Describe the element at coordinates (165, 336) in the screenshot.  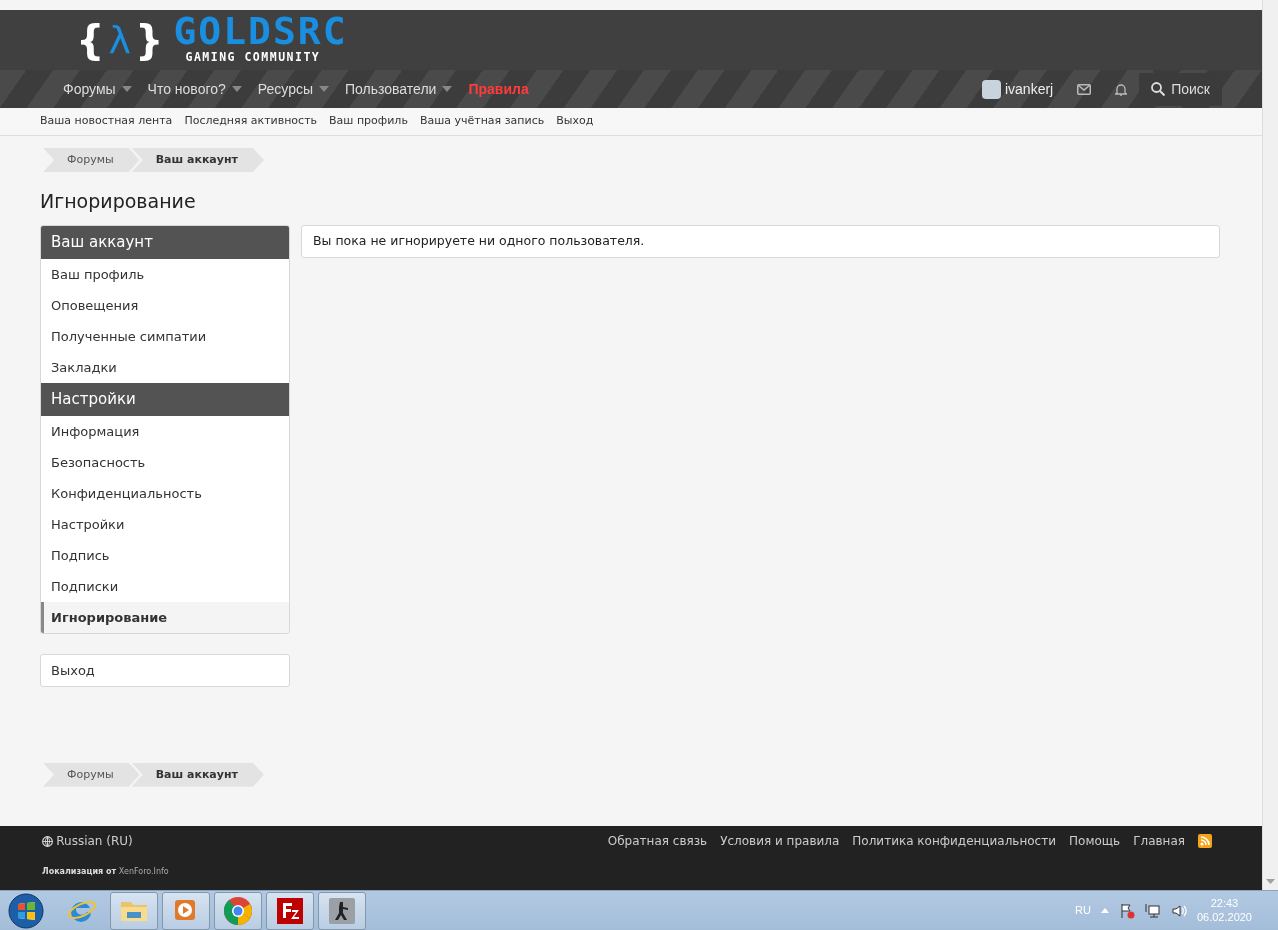
I see `sidebar-link: Полученные симпатии` at that location.